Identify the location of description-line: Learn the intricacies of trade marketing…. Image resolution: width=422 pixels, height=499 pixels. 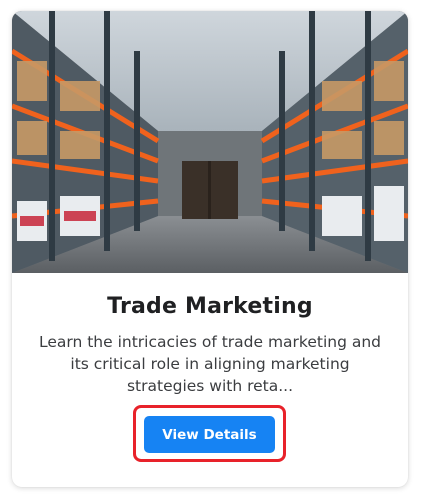
(210, 342).